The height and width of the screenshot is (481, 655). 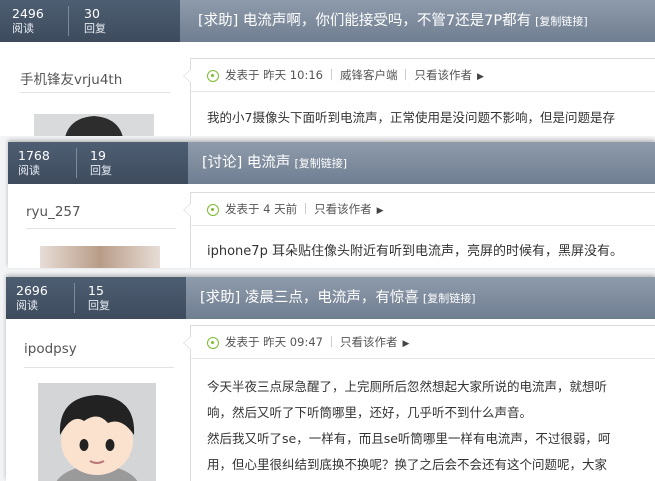 I want to click on post-line: 我的小7摄像头下面听到电流声，正常使用是没问题不影响，但是问题是存, so click(x=411, y=117).